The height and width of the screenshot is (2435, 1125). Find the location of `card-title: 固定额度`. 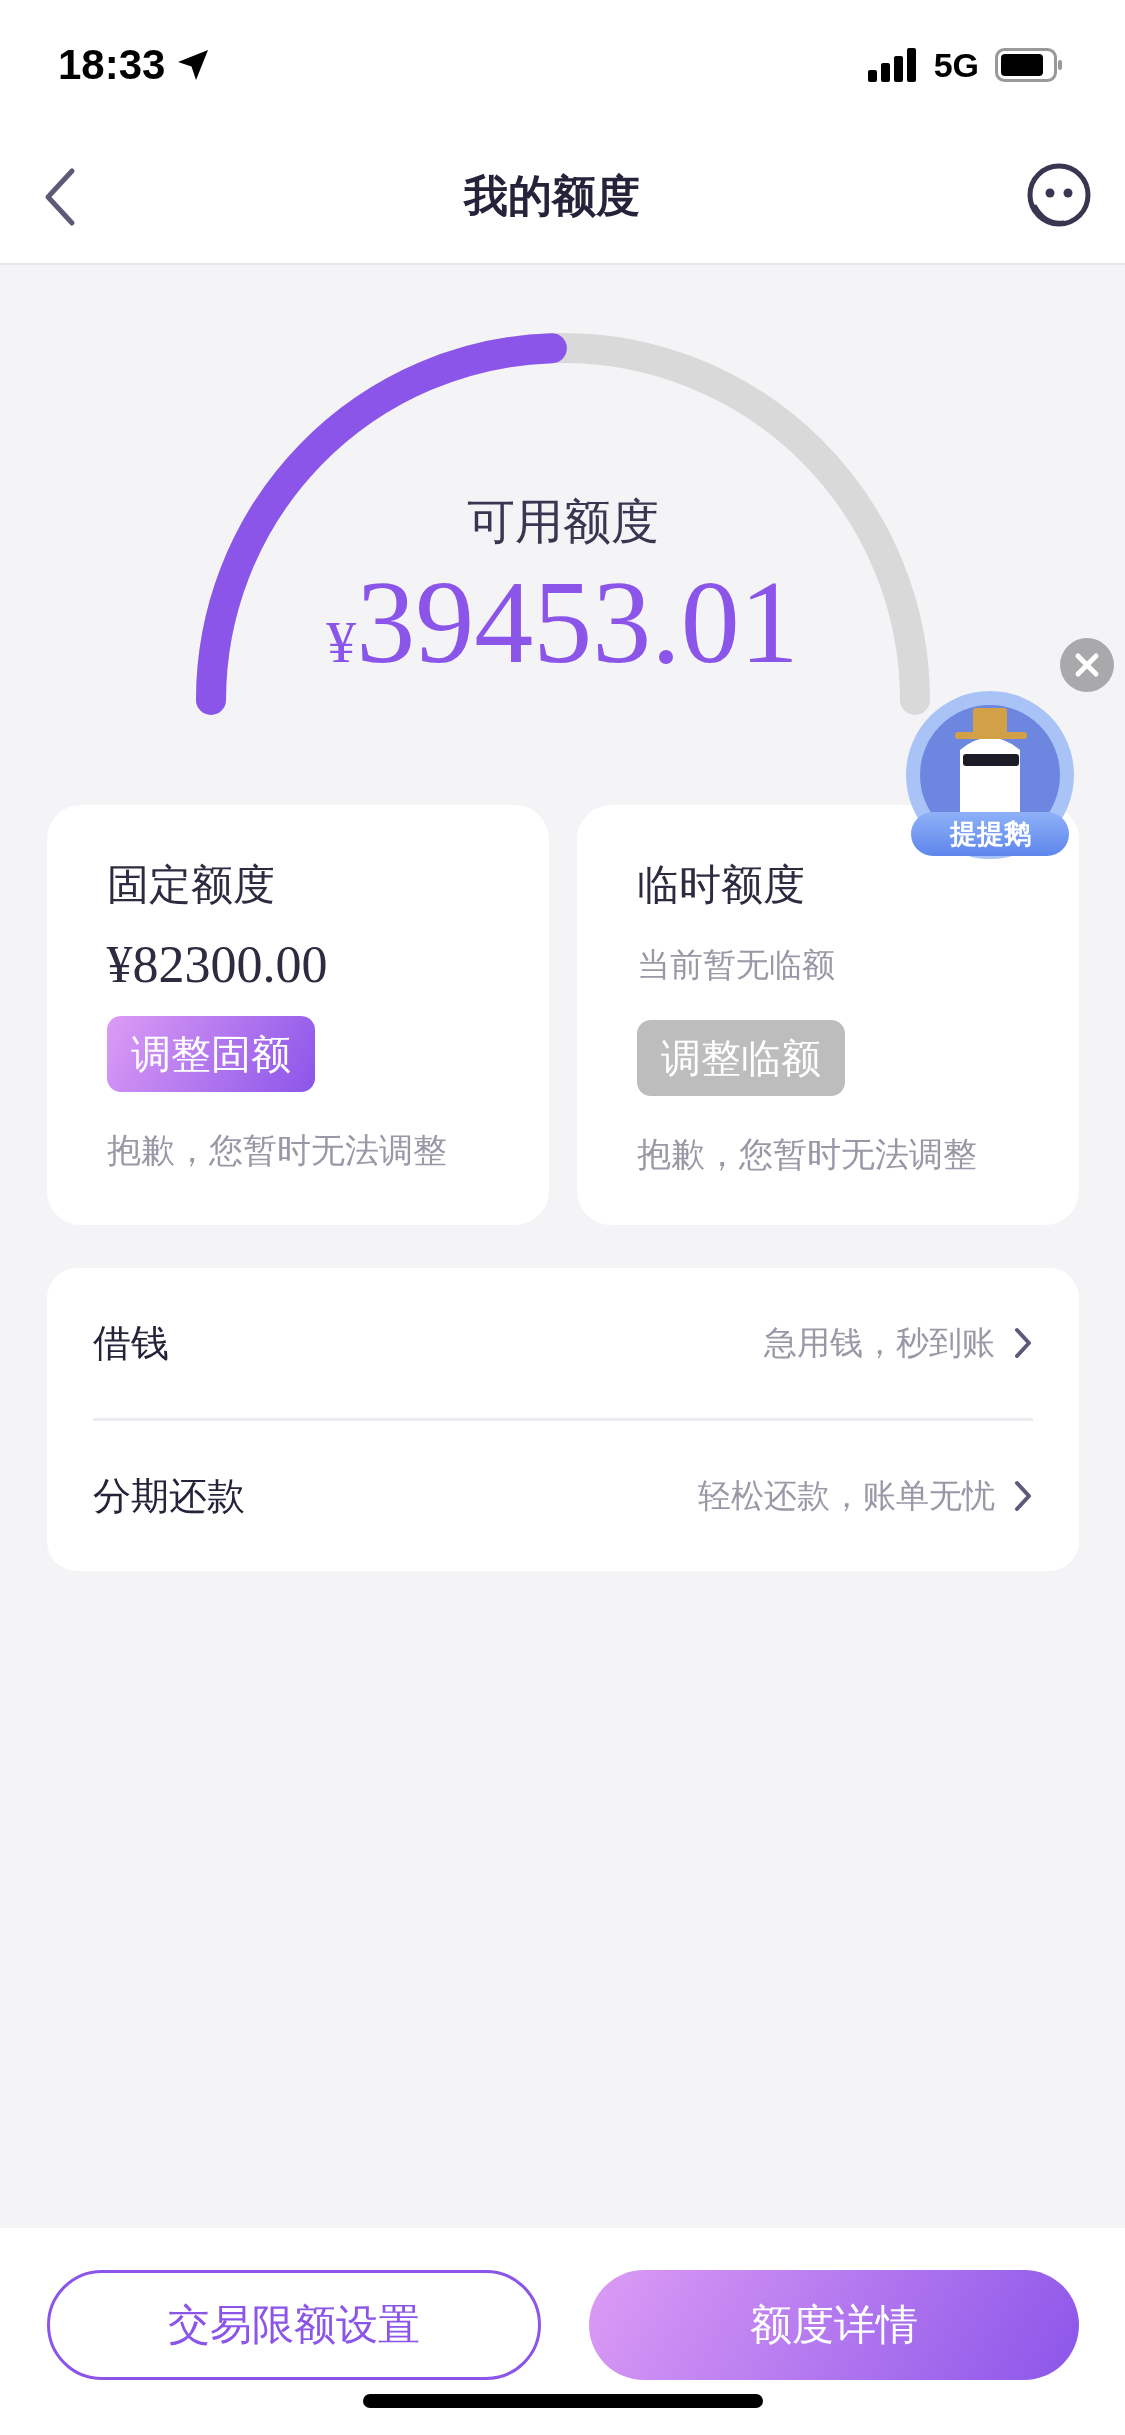

card-title: 固定额度 is located at coordinates (190, 885).